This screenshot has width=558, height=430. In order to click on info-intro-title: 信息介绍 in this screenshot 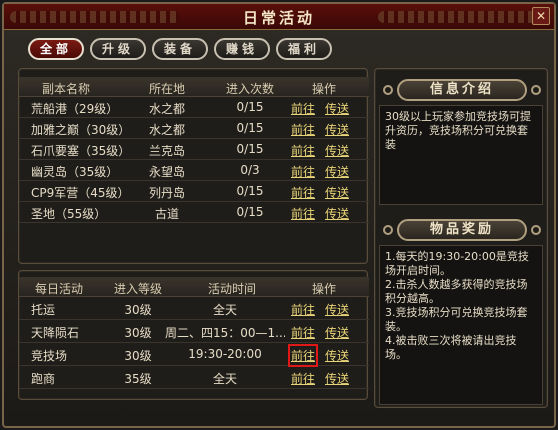, I will do `click(461, 89)`.